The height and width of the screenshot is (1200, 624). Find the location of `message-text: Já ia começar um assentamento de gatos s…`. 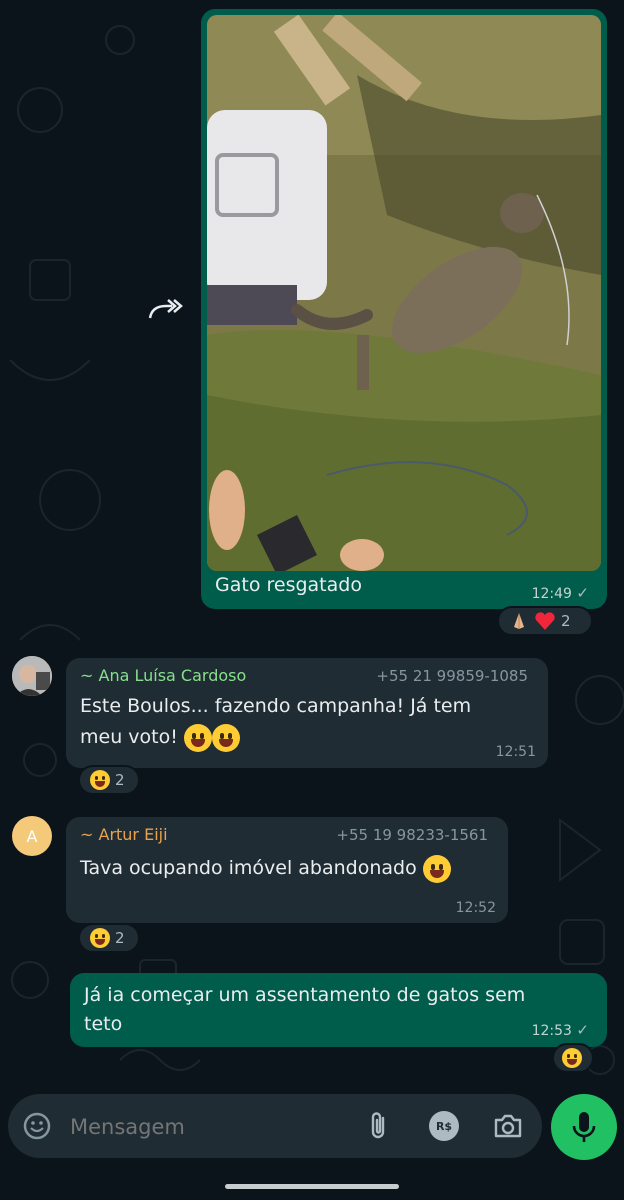

message-text: Já ia começar um assentamento de gatos s… is located at coordinates (305, 995).